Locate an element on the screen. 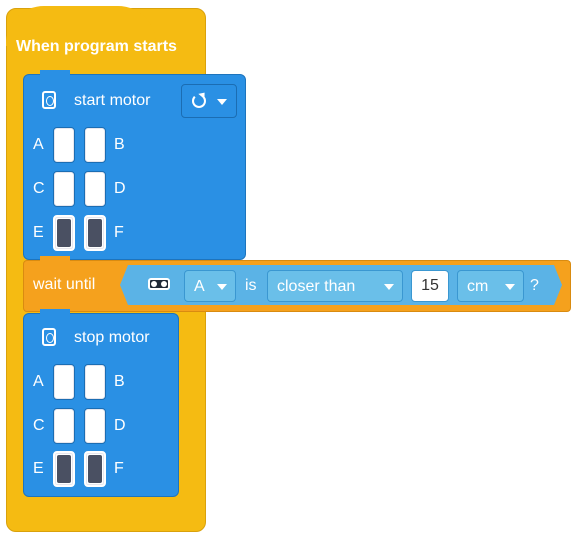 Image resolution: width=576 pixels, height=538 pixels. comparison-dropdown: closer than is located at coordinates (335, 286).